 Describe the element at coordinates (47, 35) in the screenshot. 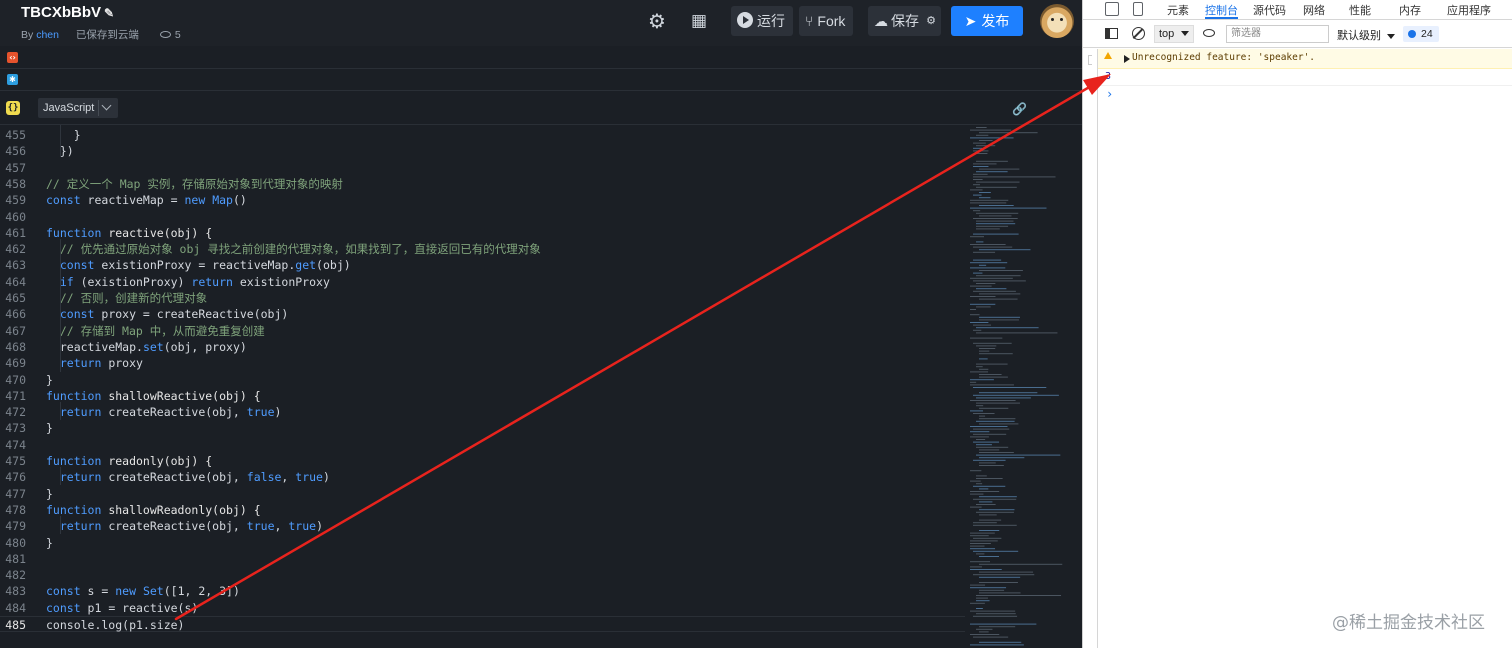

I see `author-link: chen` at that location.